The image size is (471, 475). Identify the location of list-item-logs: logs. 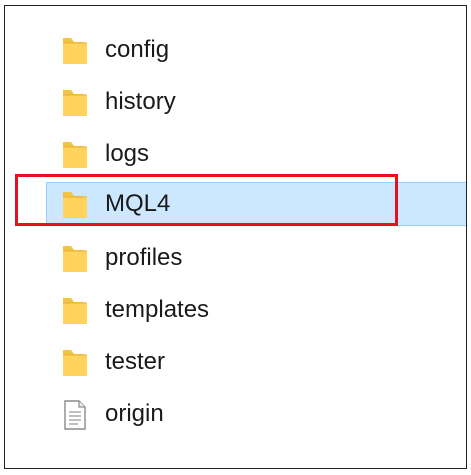
(256, 154).